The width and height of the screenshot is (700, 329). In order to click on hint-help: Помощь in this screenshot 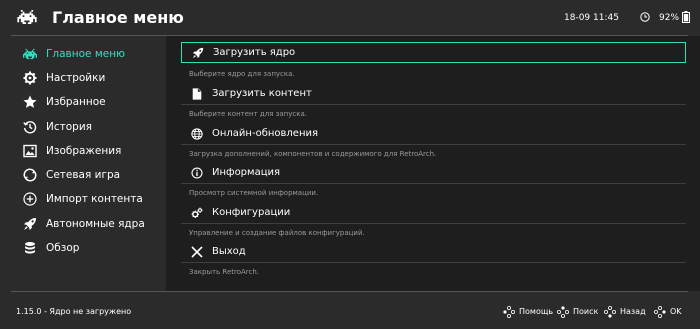, I will do `click(528, 312)`.